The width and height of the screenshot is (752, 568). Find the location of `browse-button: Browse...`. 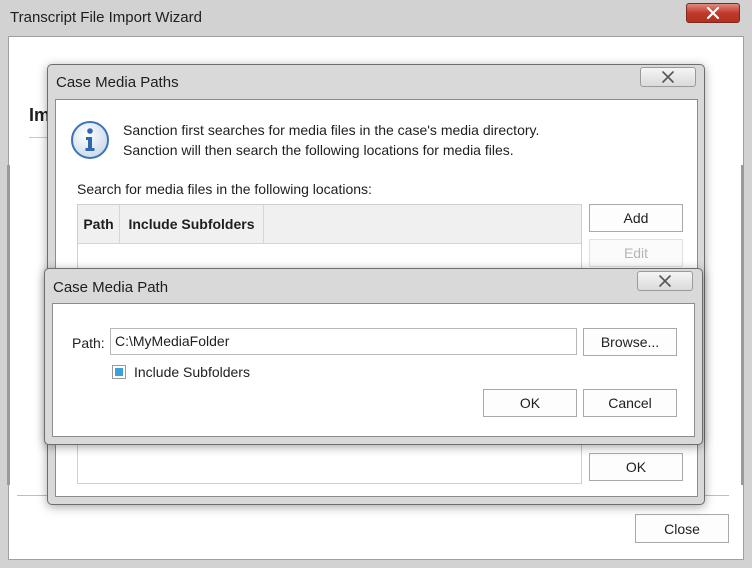

browse-button: Browse... is located at coordinates (630, 342).